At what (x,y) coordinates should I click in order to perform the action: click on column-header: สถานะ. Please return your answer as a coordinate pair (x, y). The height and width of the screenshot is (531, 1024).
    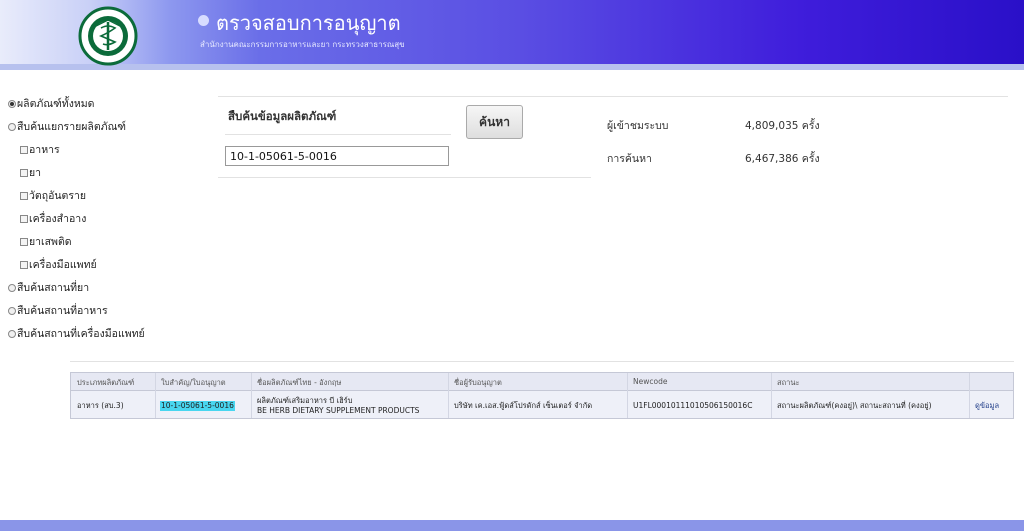
    Looking at the image, I should click on (788, 382).